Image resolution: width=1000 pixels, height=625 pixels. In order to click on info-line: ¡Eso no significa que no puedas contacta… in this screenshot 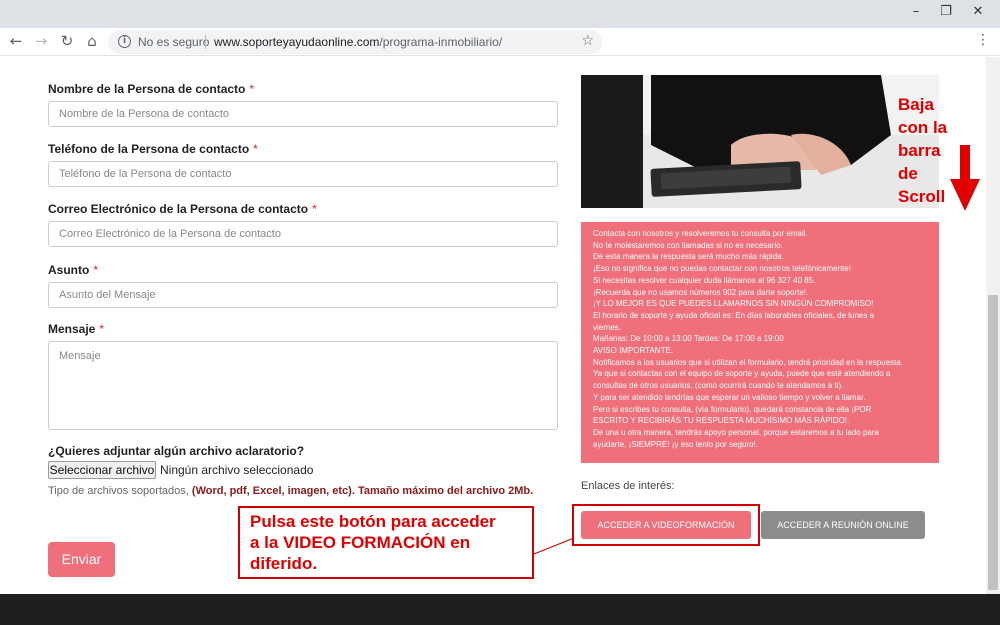, I will do `click(722, 269)`.